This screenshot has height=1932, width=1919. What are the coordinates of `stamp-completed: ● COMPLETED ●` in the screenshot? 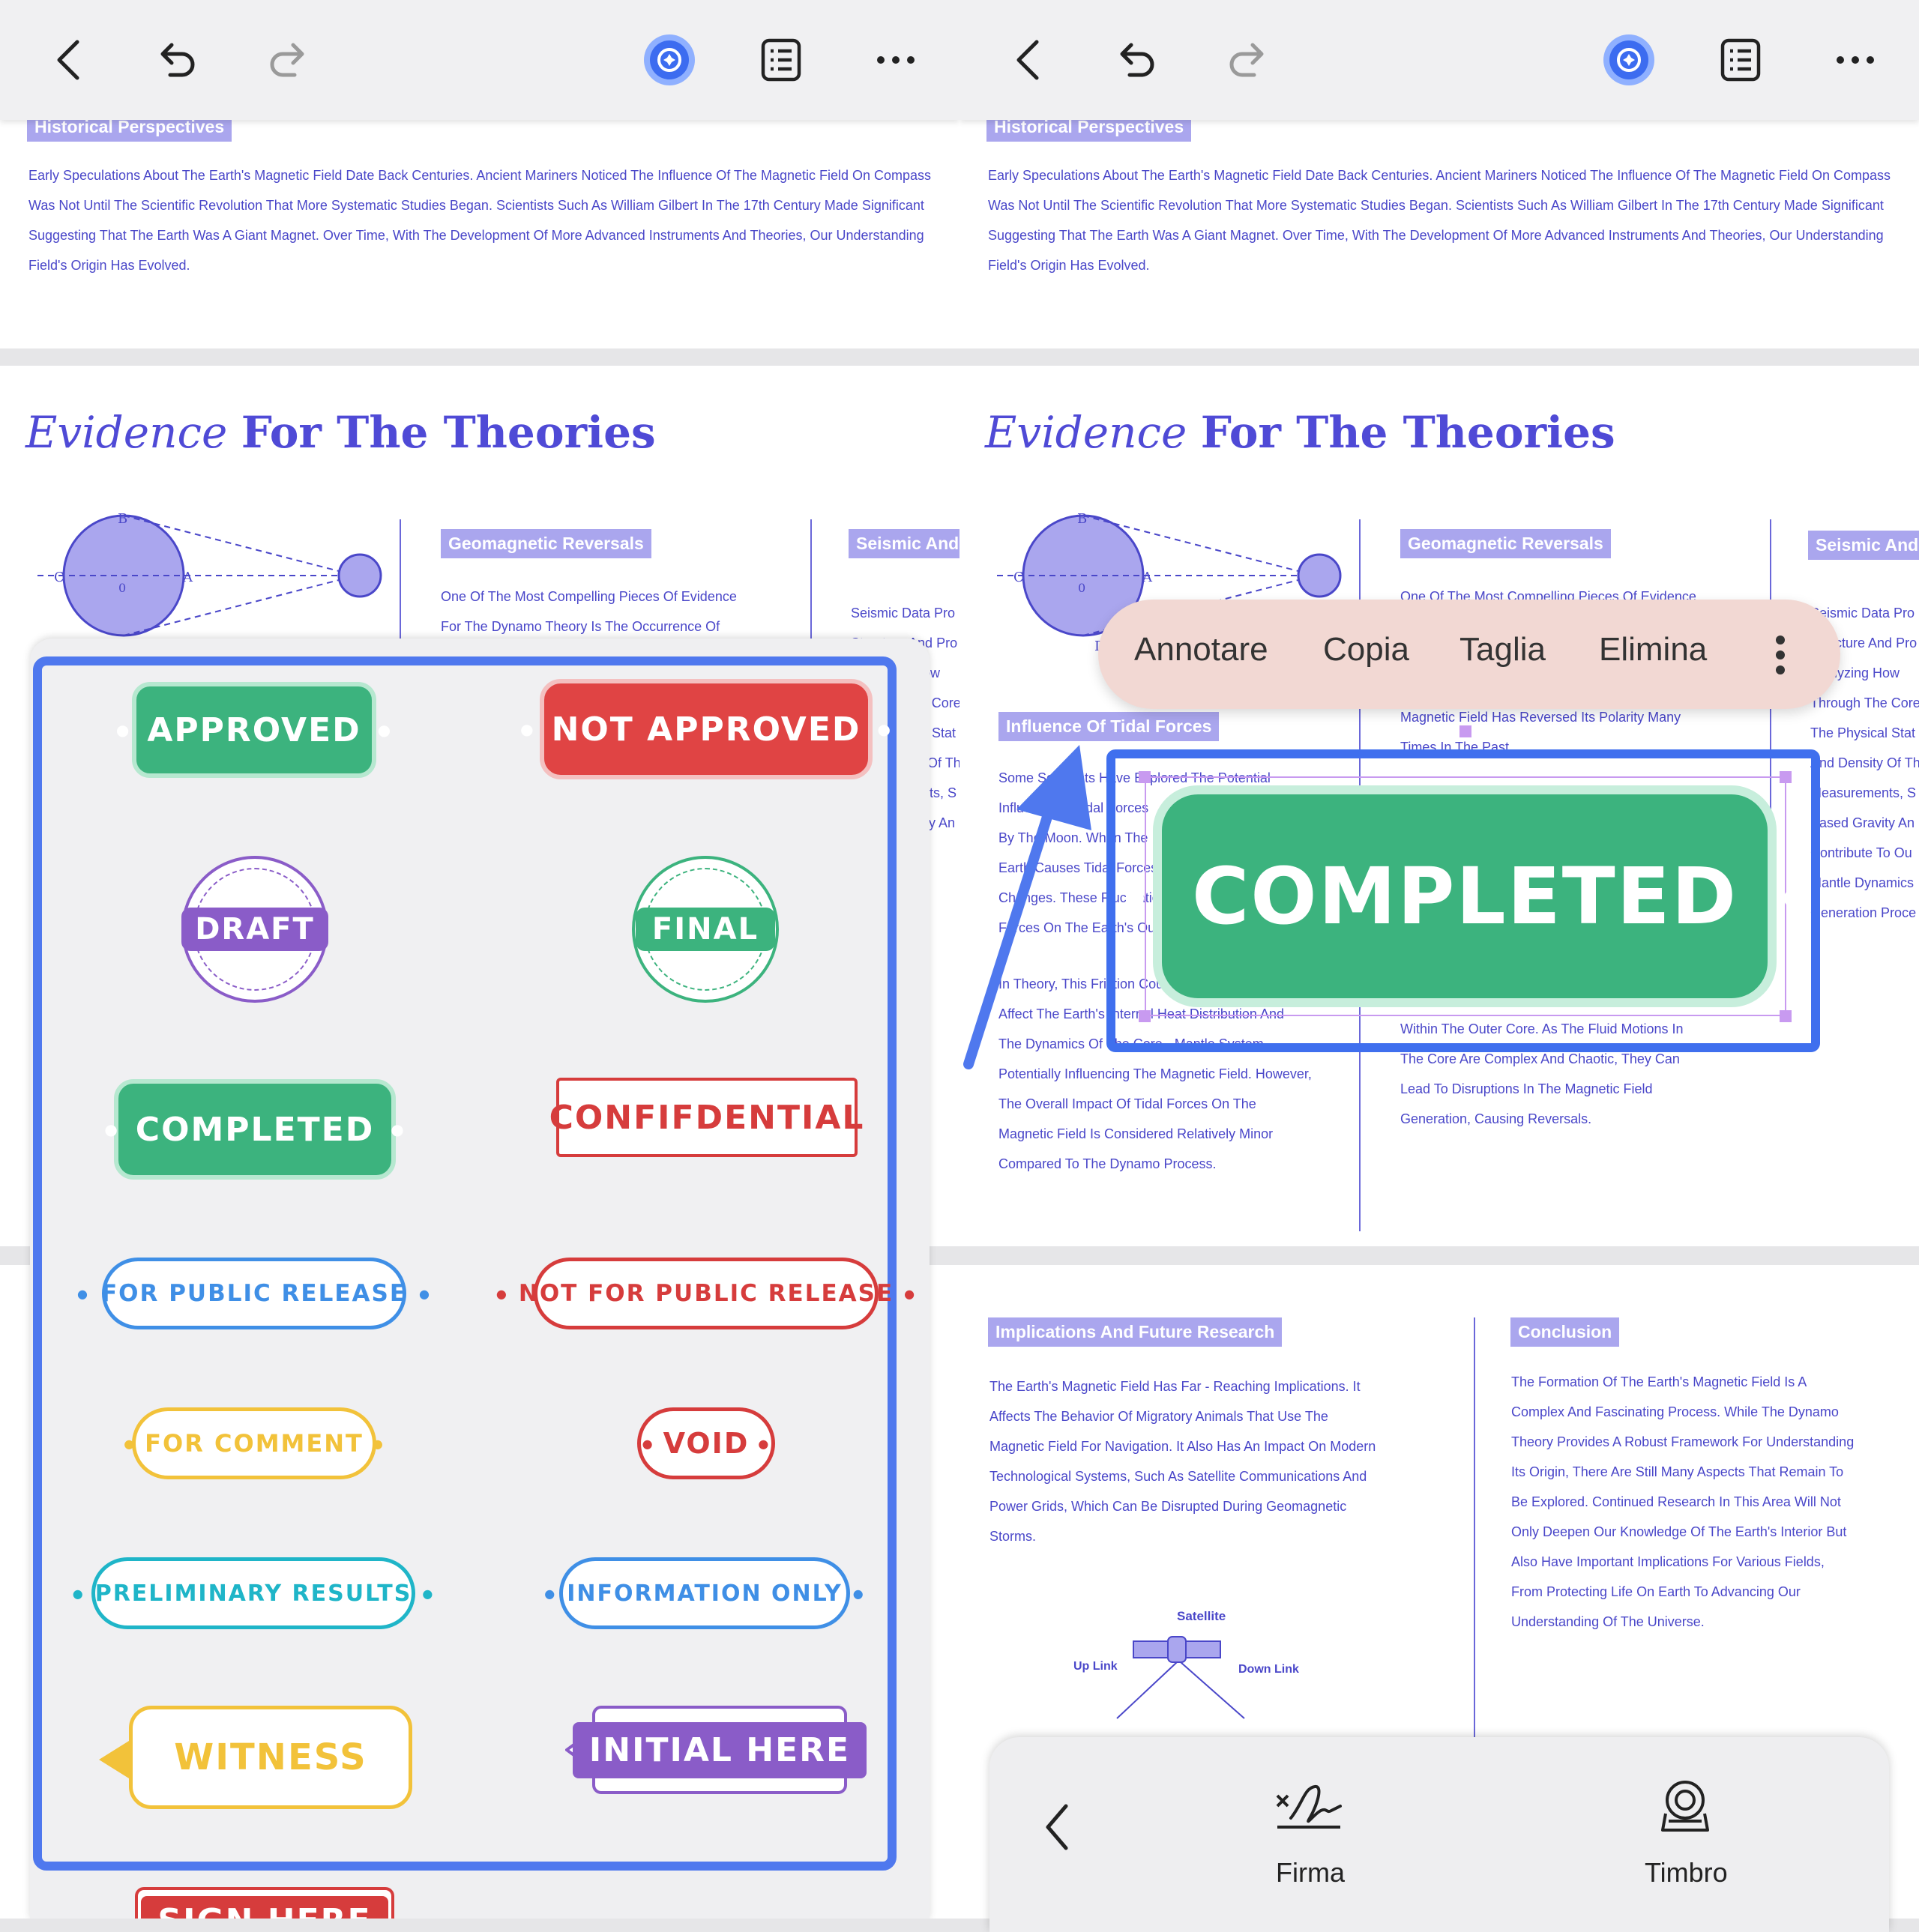 It's located at (254, 1130).